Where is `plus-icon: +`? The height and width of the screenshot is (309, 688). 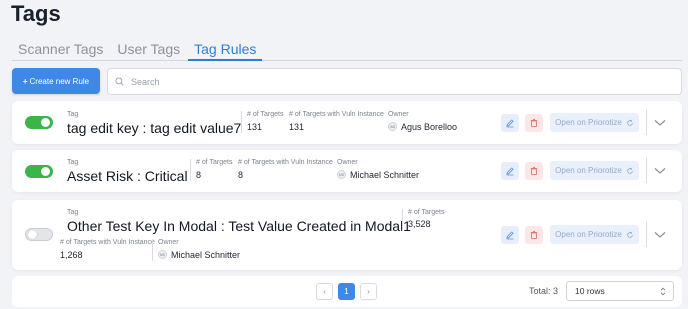 plus-icon: + is located at coordinates (25, 81).